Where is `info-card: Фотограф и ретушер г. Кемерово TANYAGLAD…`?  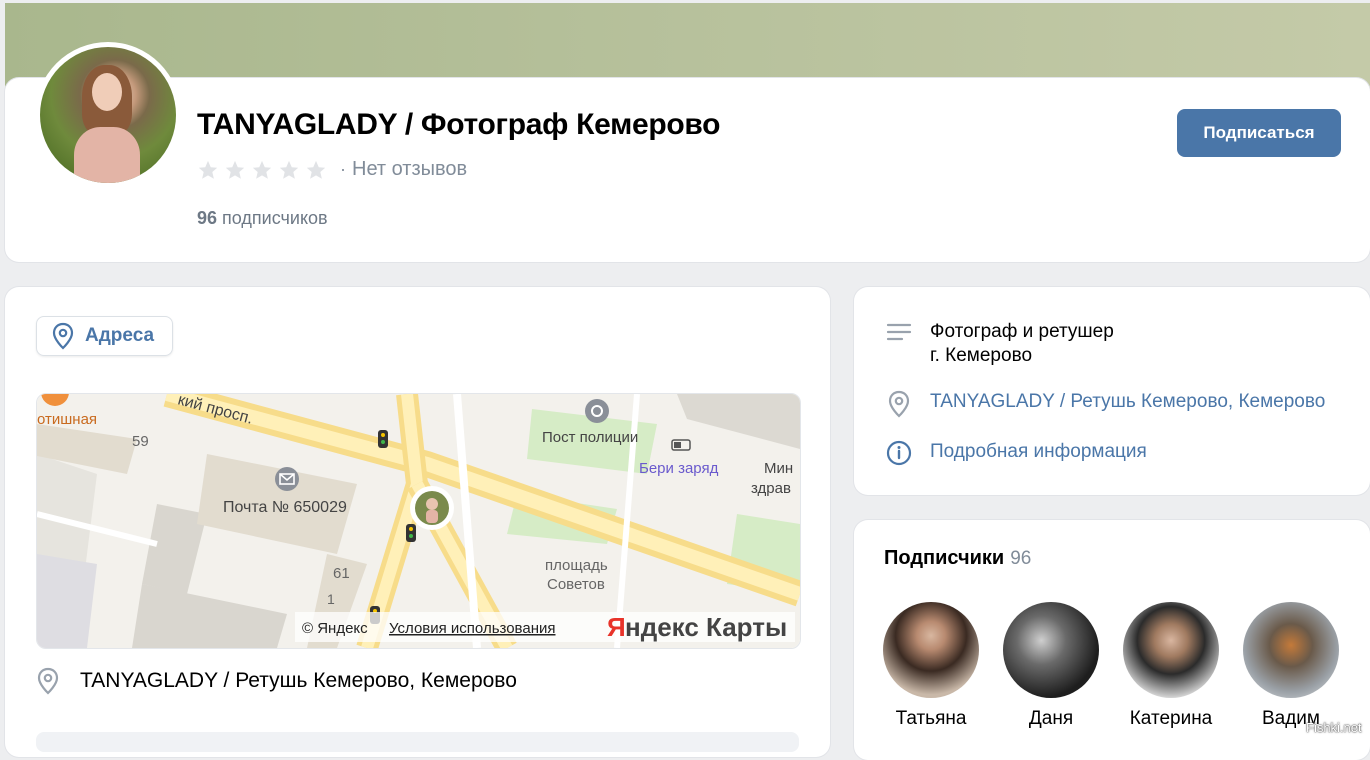
info-card: Фотограф и ретушер г. Кемерово TANYAGLAD… is located at coordinates (1112, 391).